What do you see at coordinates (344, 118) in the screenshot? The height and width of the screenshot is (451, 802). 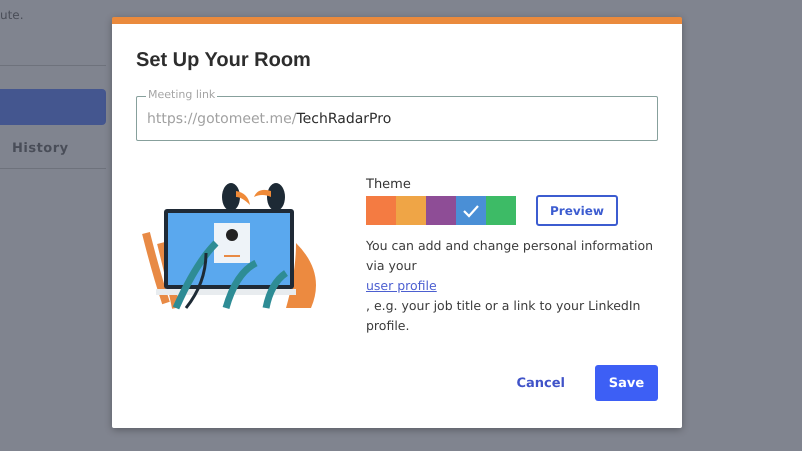 I see `link-value: TechRadarPro` at bounding box center [344, 118].